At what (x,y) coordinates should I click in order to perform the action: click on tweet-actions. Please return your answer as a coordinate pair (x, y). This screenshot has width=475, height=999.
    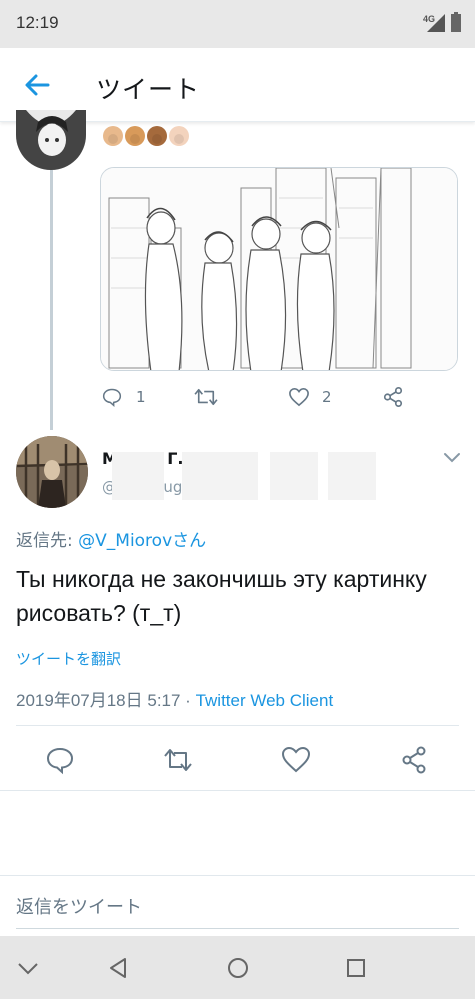
    Looking at the image, I should click on (237, 760).